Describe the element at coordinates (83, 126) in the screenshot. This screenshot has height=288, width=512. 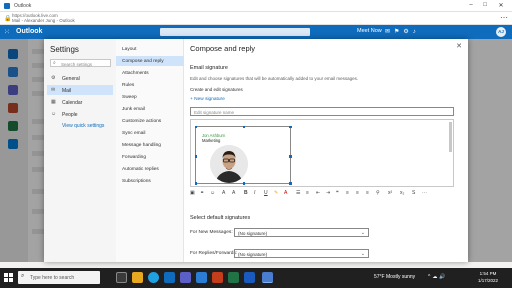
I see `view-quick-settings-link: View quick settings` at that location.